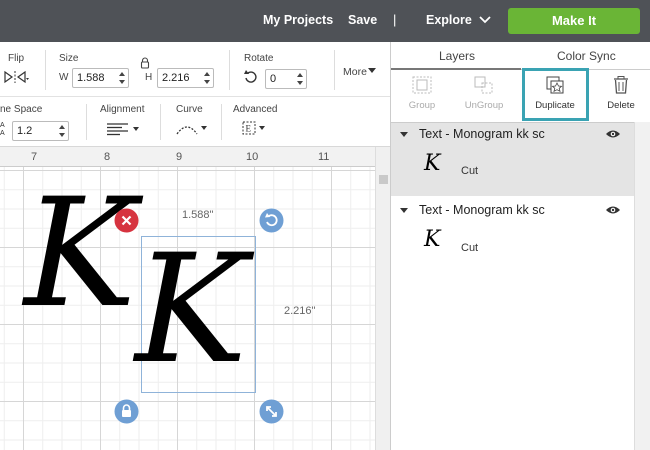  What do you see at coordinates (555, 105) in the screenshot?
I see `duplicate-label: Duplicate` at bounding box center [555, 105].